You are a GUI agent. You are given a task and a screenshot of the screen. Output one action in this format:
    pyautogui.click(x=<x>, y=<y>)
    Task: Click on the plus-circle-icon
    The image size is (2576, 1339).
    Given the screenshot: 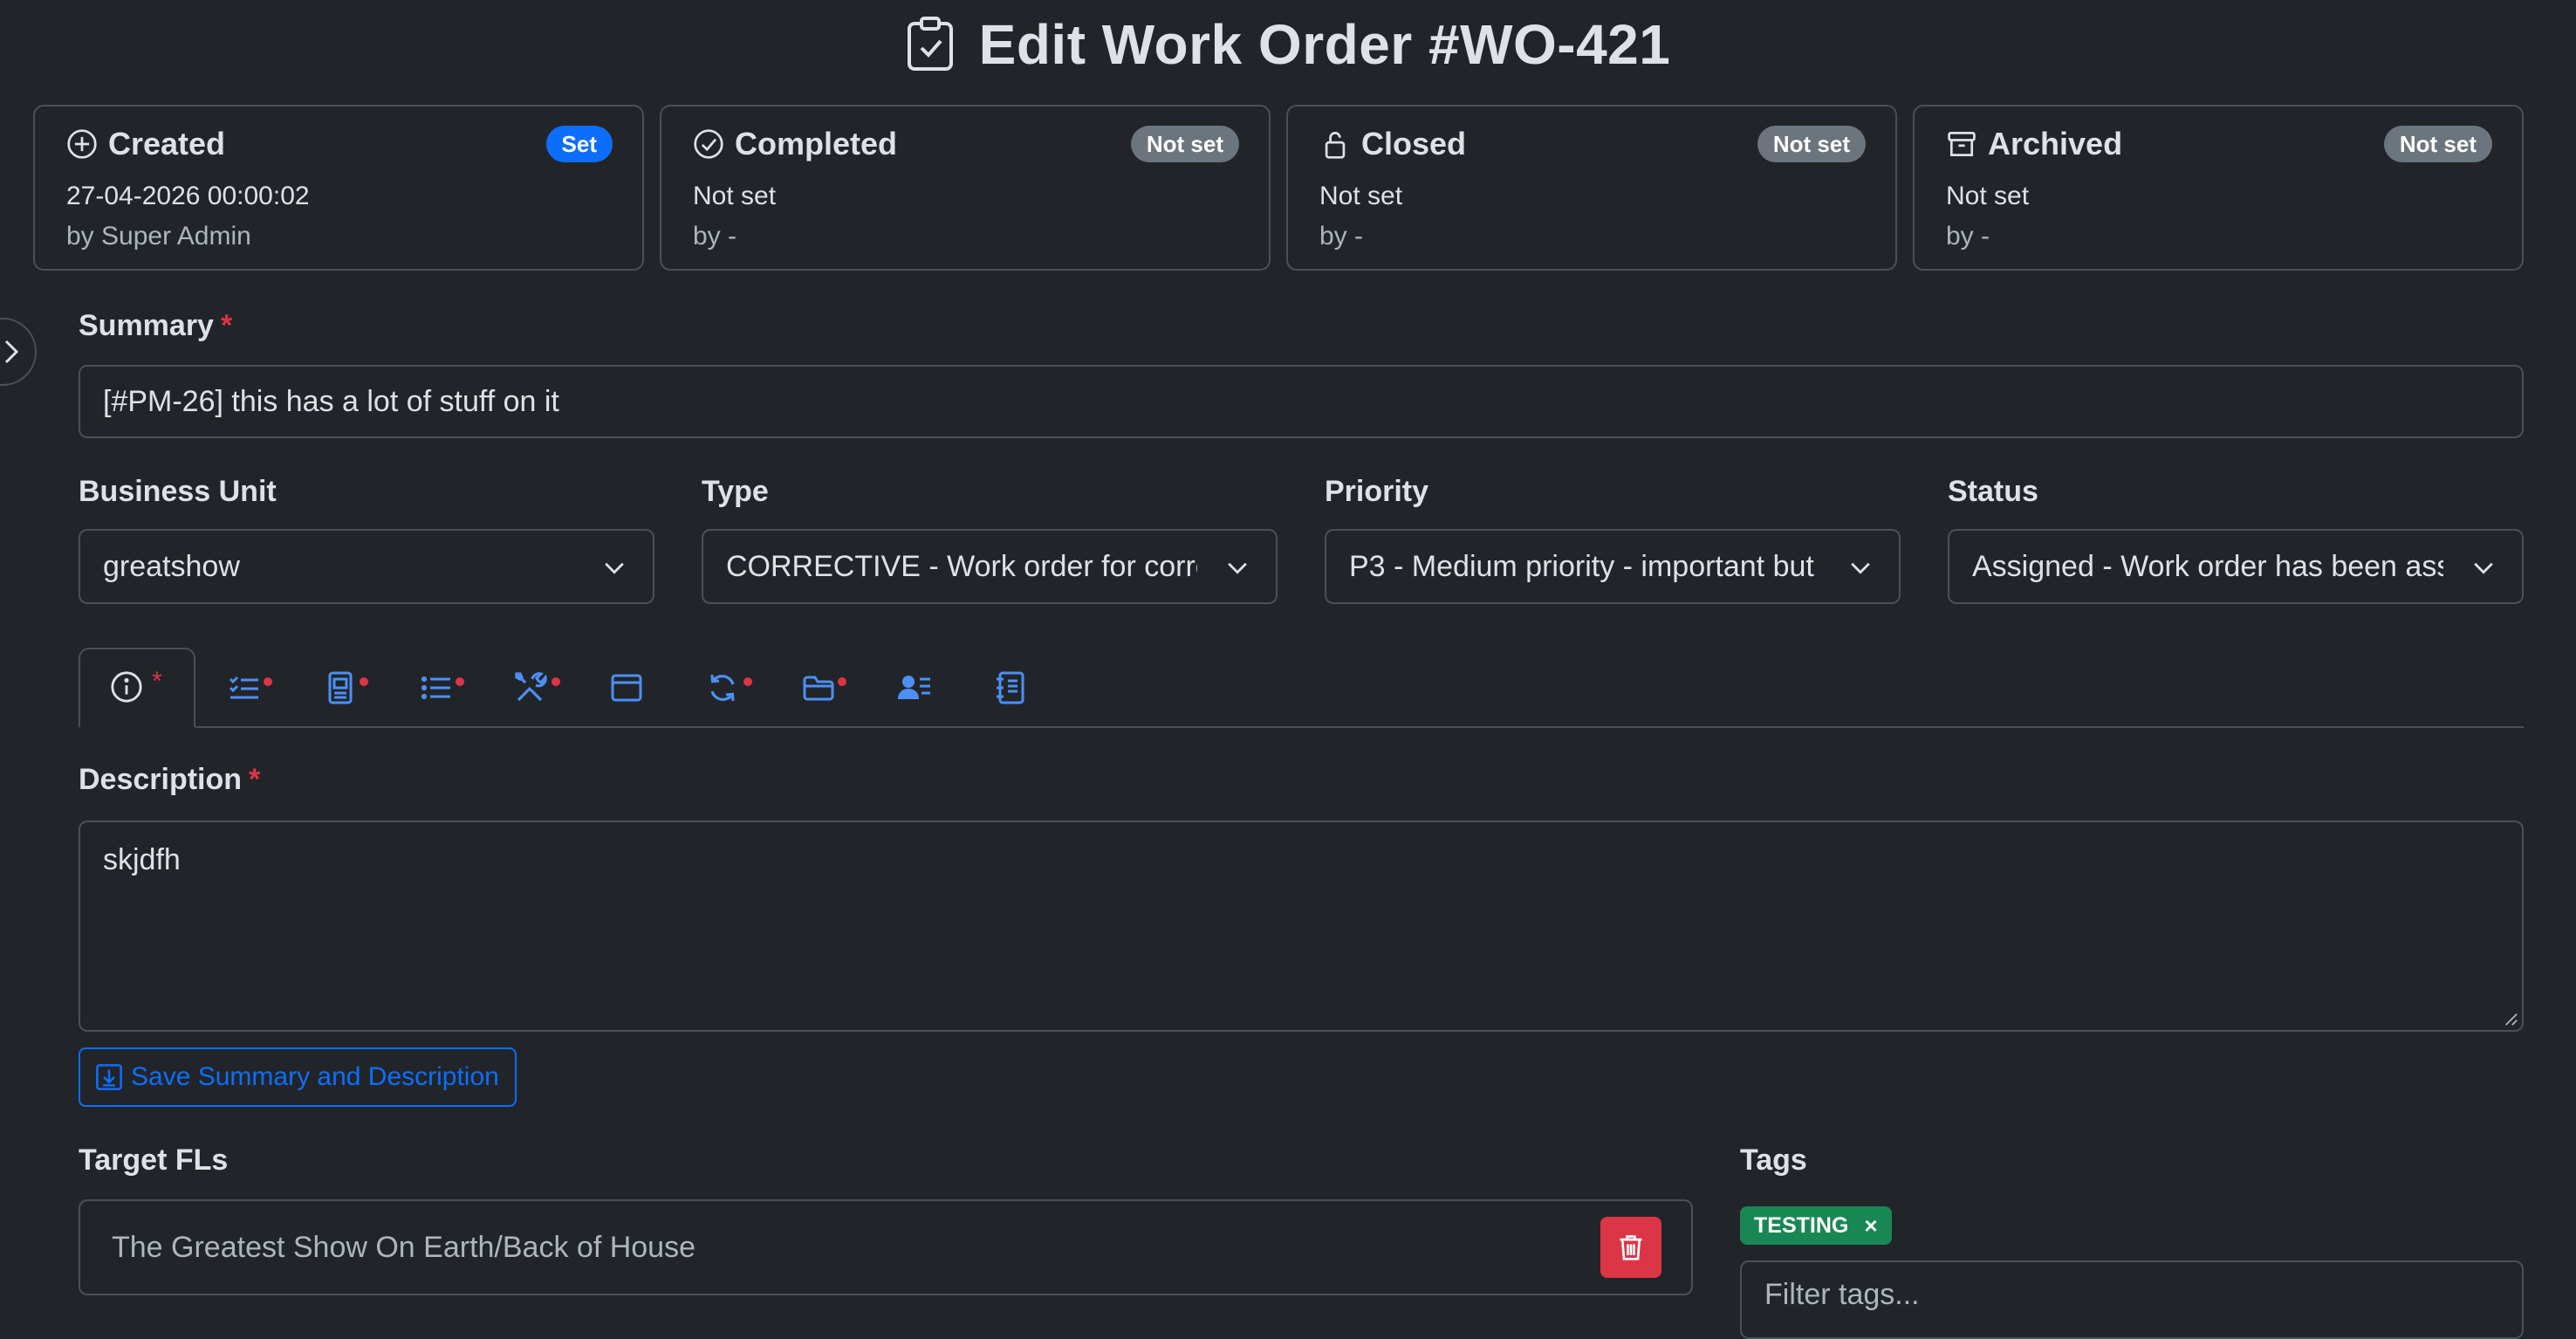 What is the action you would take?
    pyautogui.click(x=82, y=144)
    